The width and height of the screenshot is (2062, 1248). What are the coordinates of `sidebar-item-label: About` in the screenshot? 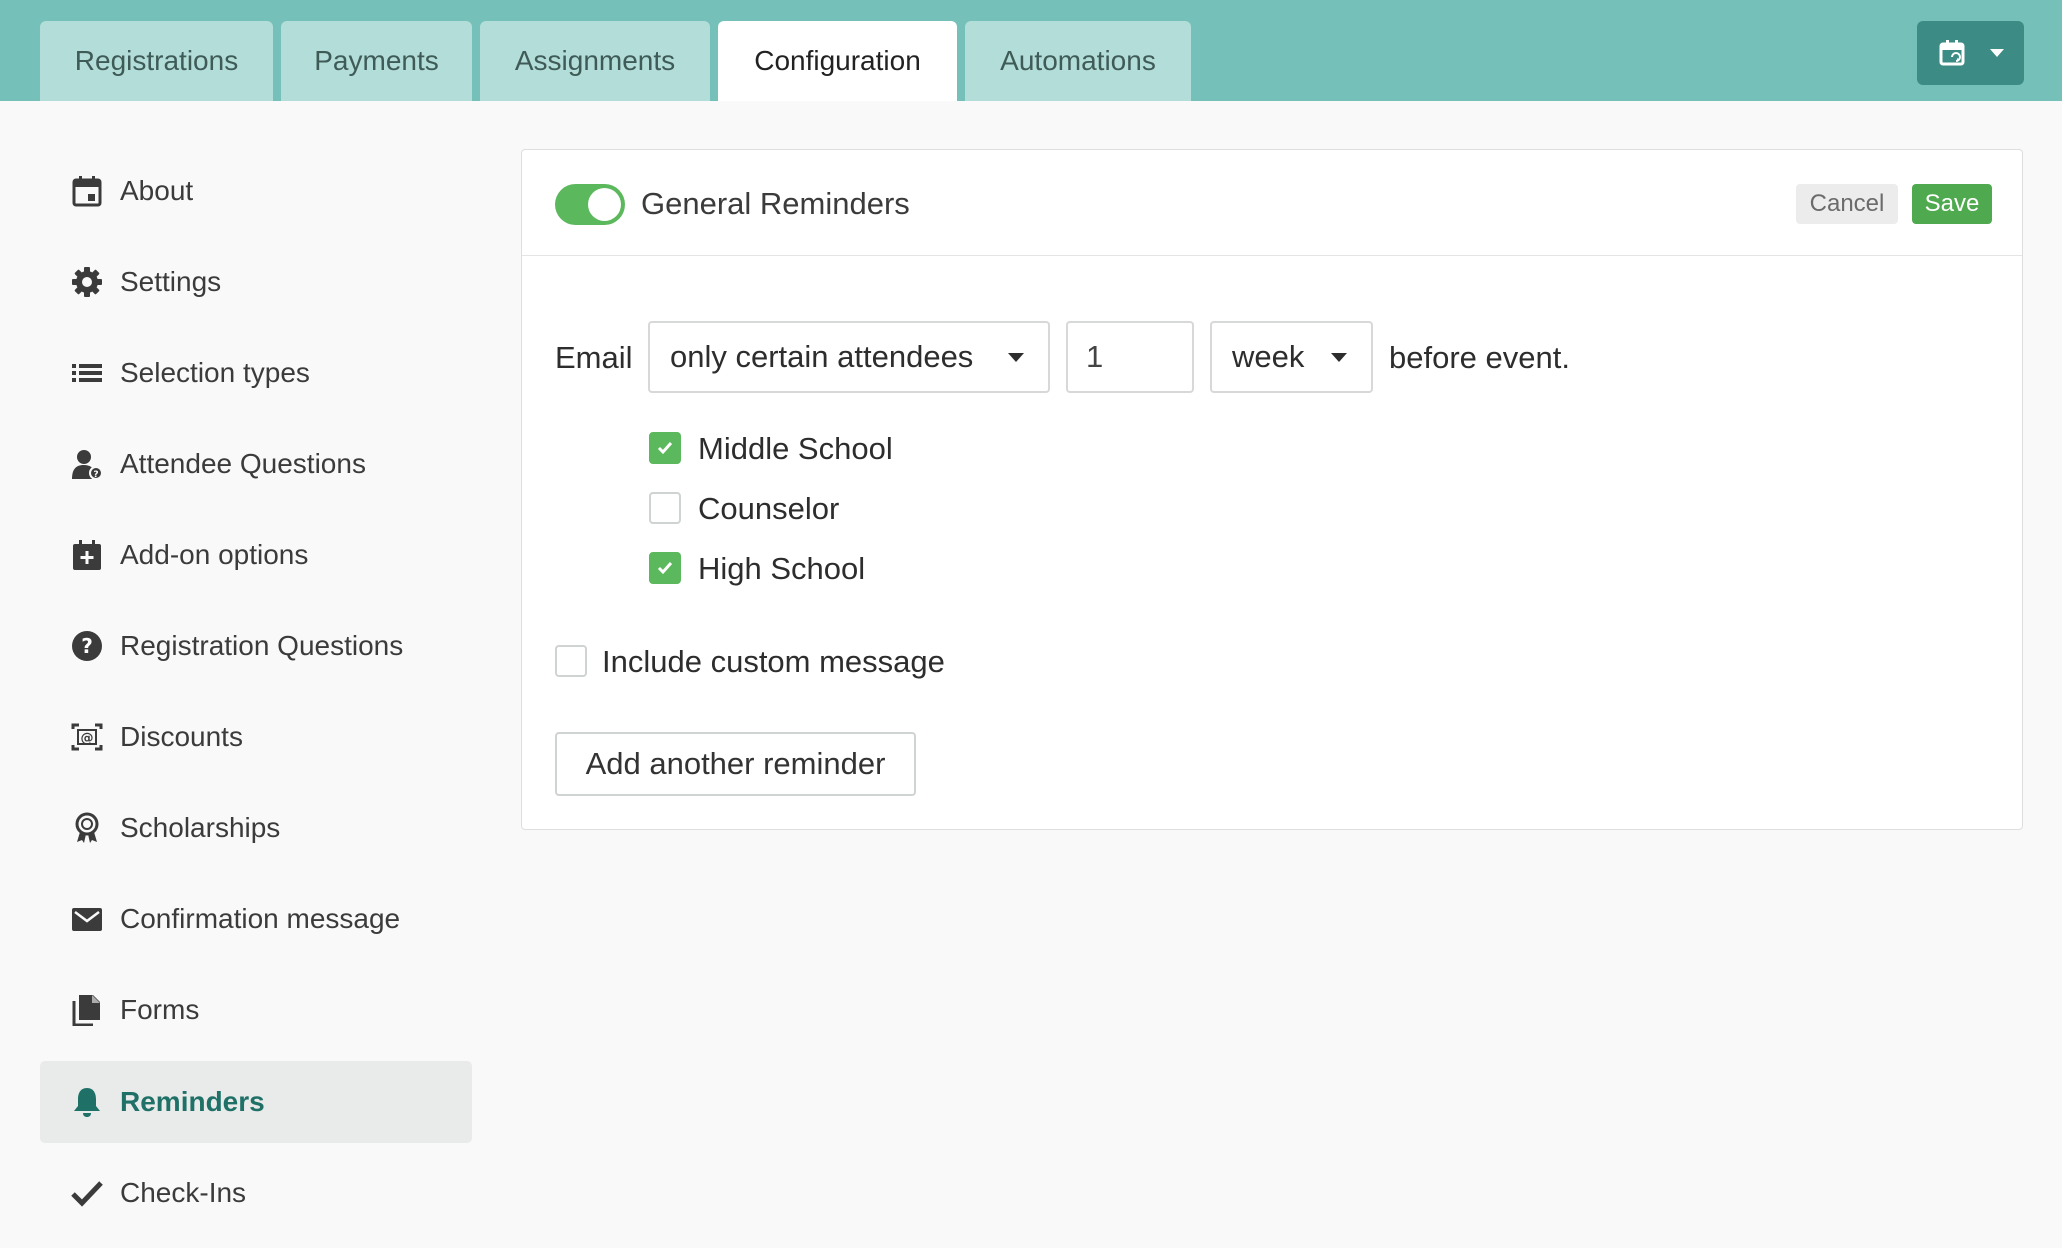 It's located at (157, 190).